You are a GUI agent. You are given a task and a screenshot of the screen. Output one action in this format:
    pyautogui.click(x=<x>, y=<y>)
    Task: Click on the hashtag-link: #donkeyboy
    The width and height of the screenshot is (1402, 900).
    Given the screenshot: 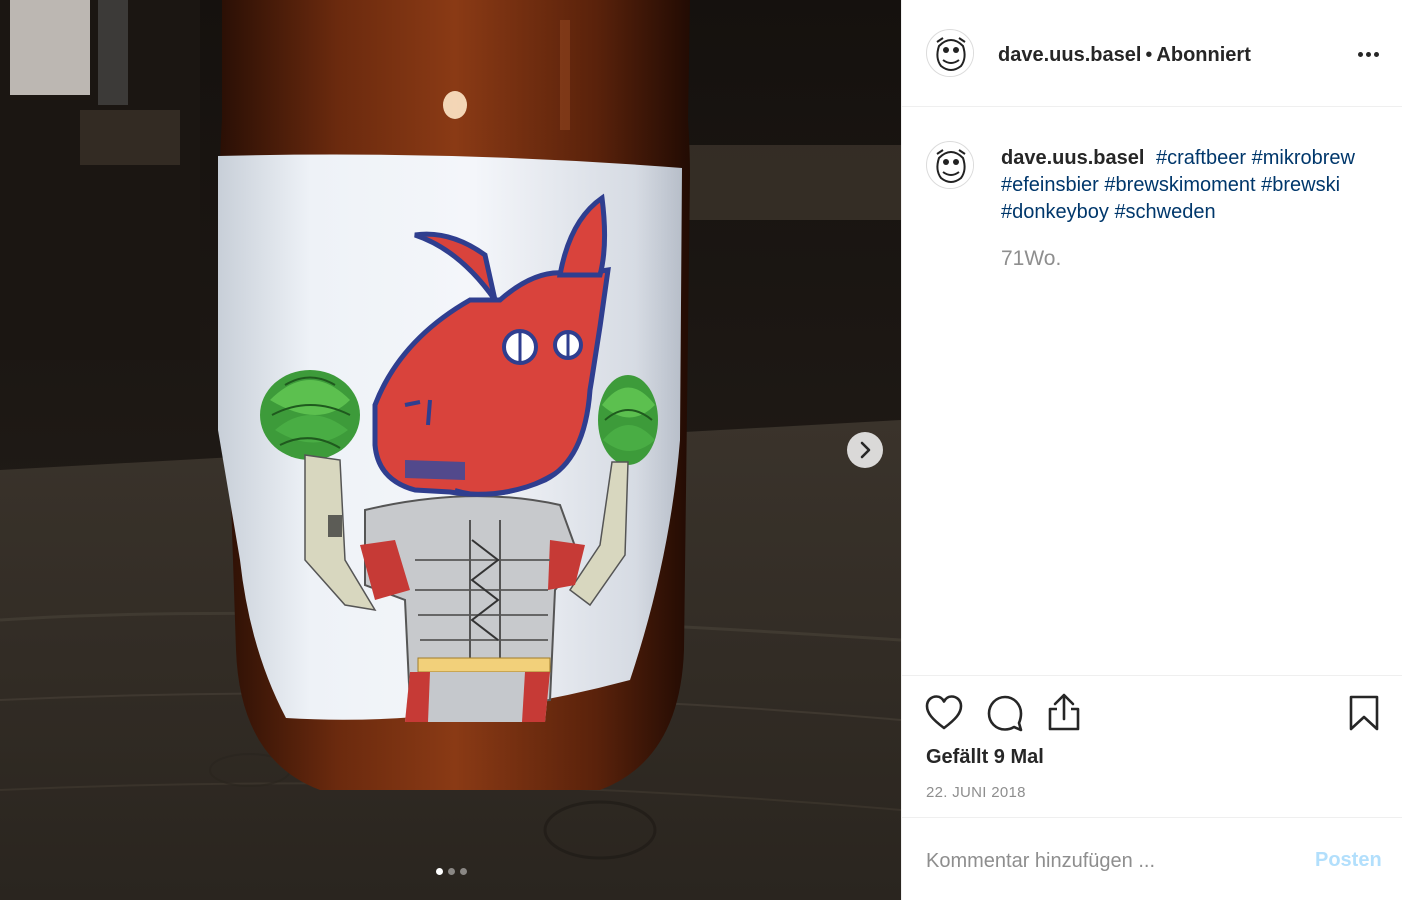 What is the action you would take?
    pyautogui.click(x=1055, y=212)
    